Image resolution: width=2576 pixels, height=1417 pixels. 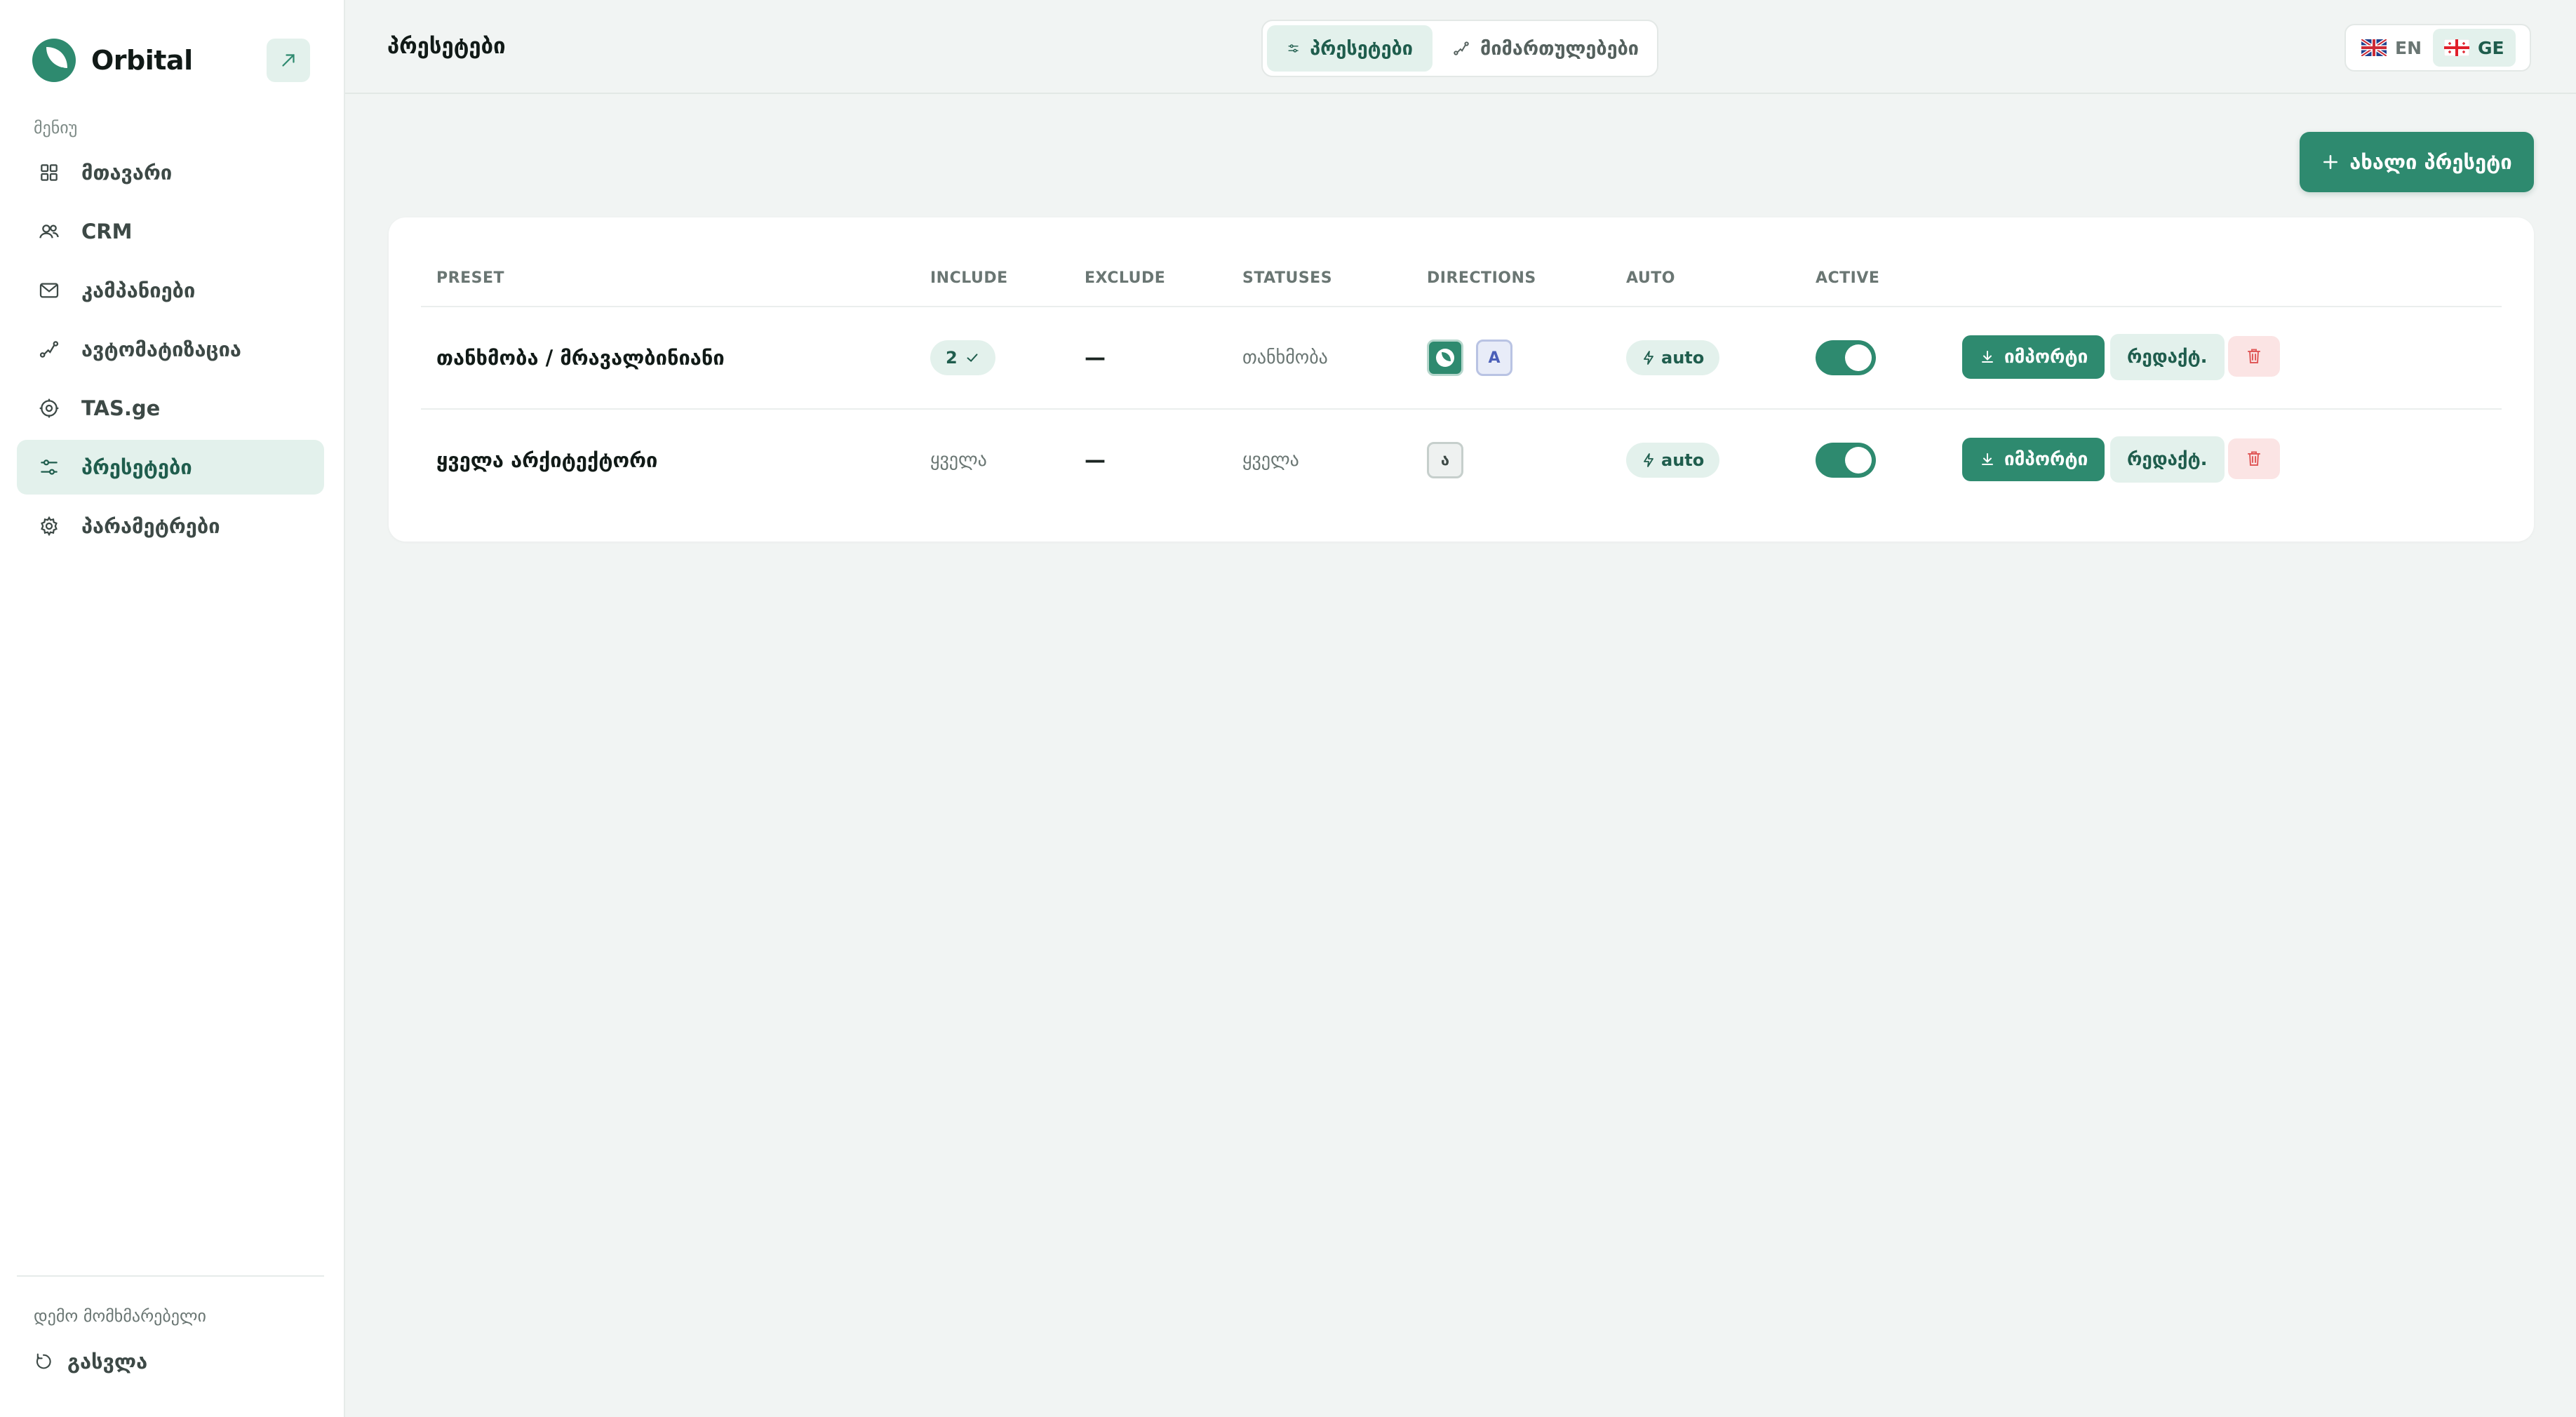 I want to click on sidebar-item-tas: TAS.ge, so click(x=170, y=408).